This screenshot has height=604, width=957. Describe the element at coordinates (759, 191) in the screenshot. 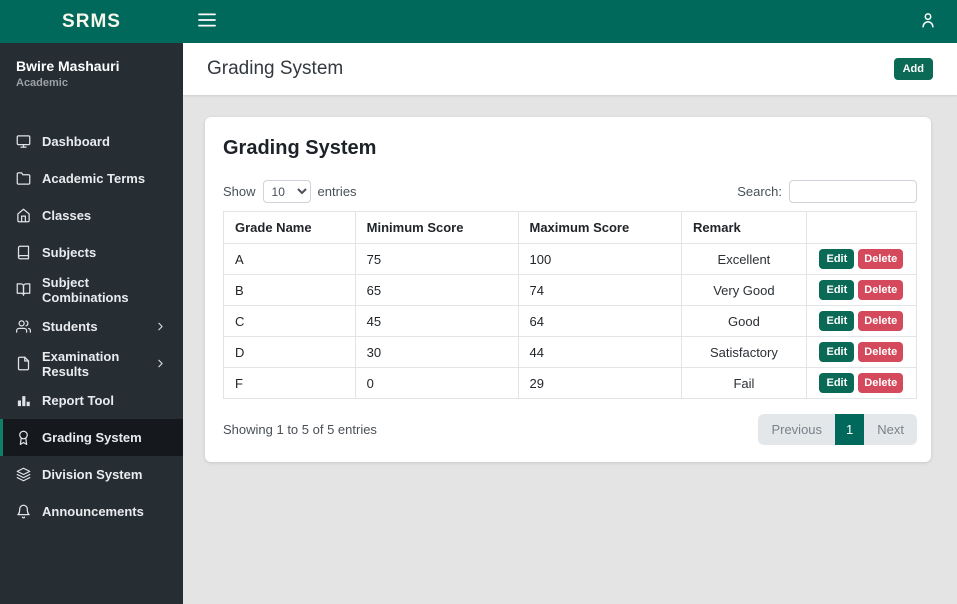

I see `search-label: Search:` at that location.